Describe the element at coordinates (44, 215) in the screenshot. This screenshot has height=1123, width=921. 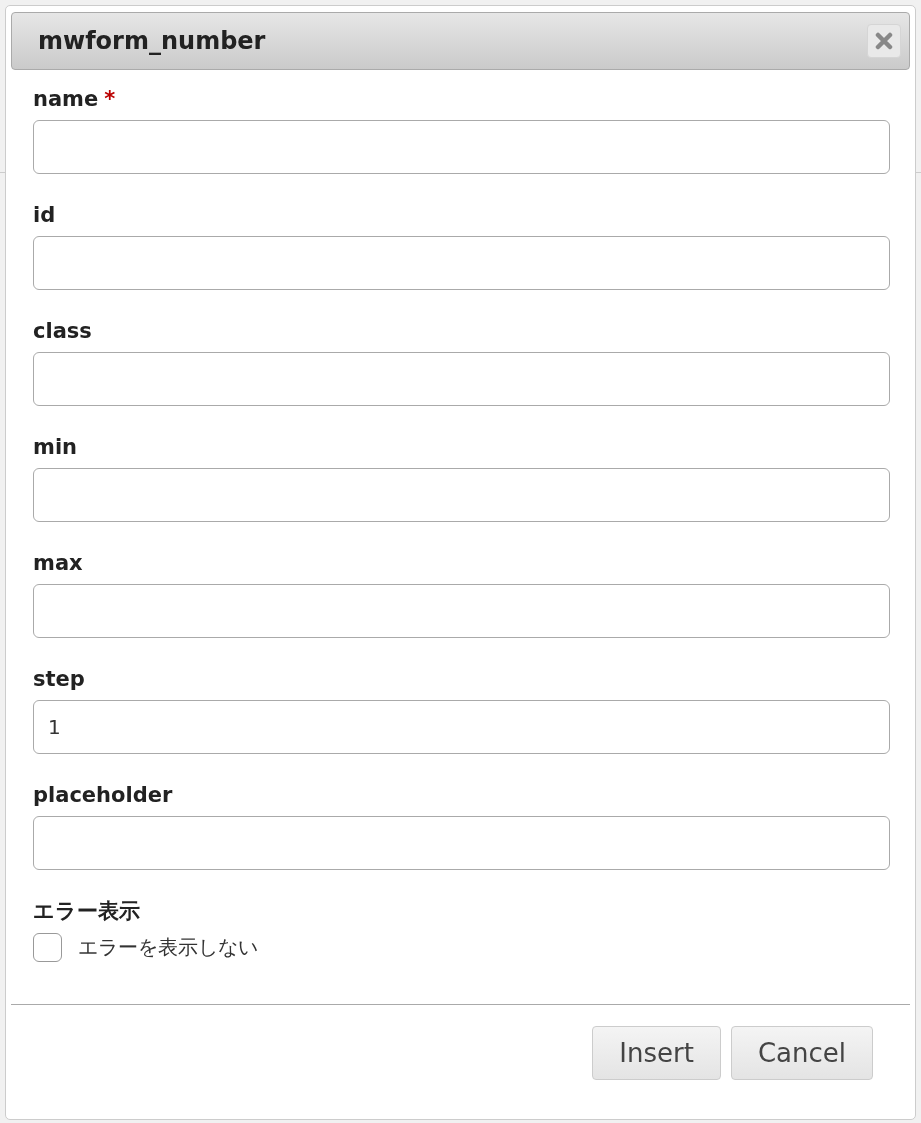
I see `field-label: id` at that location.